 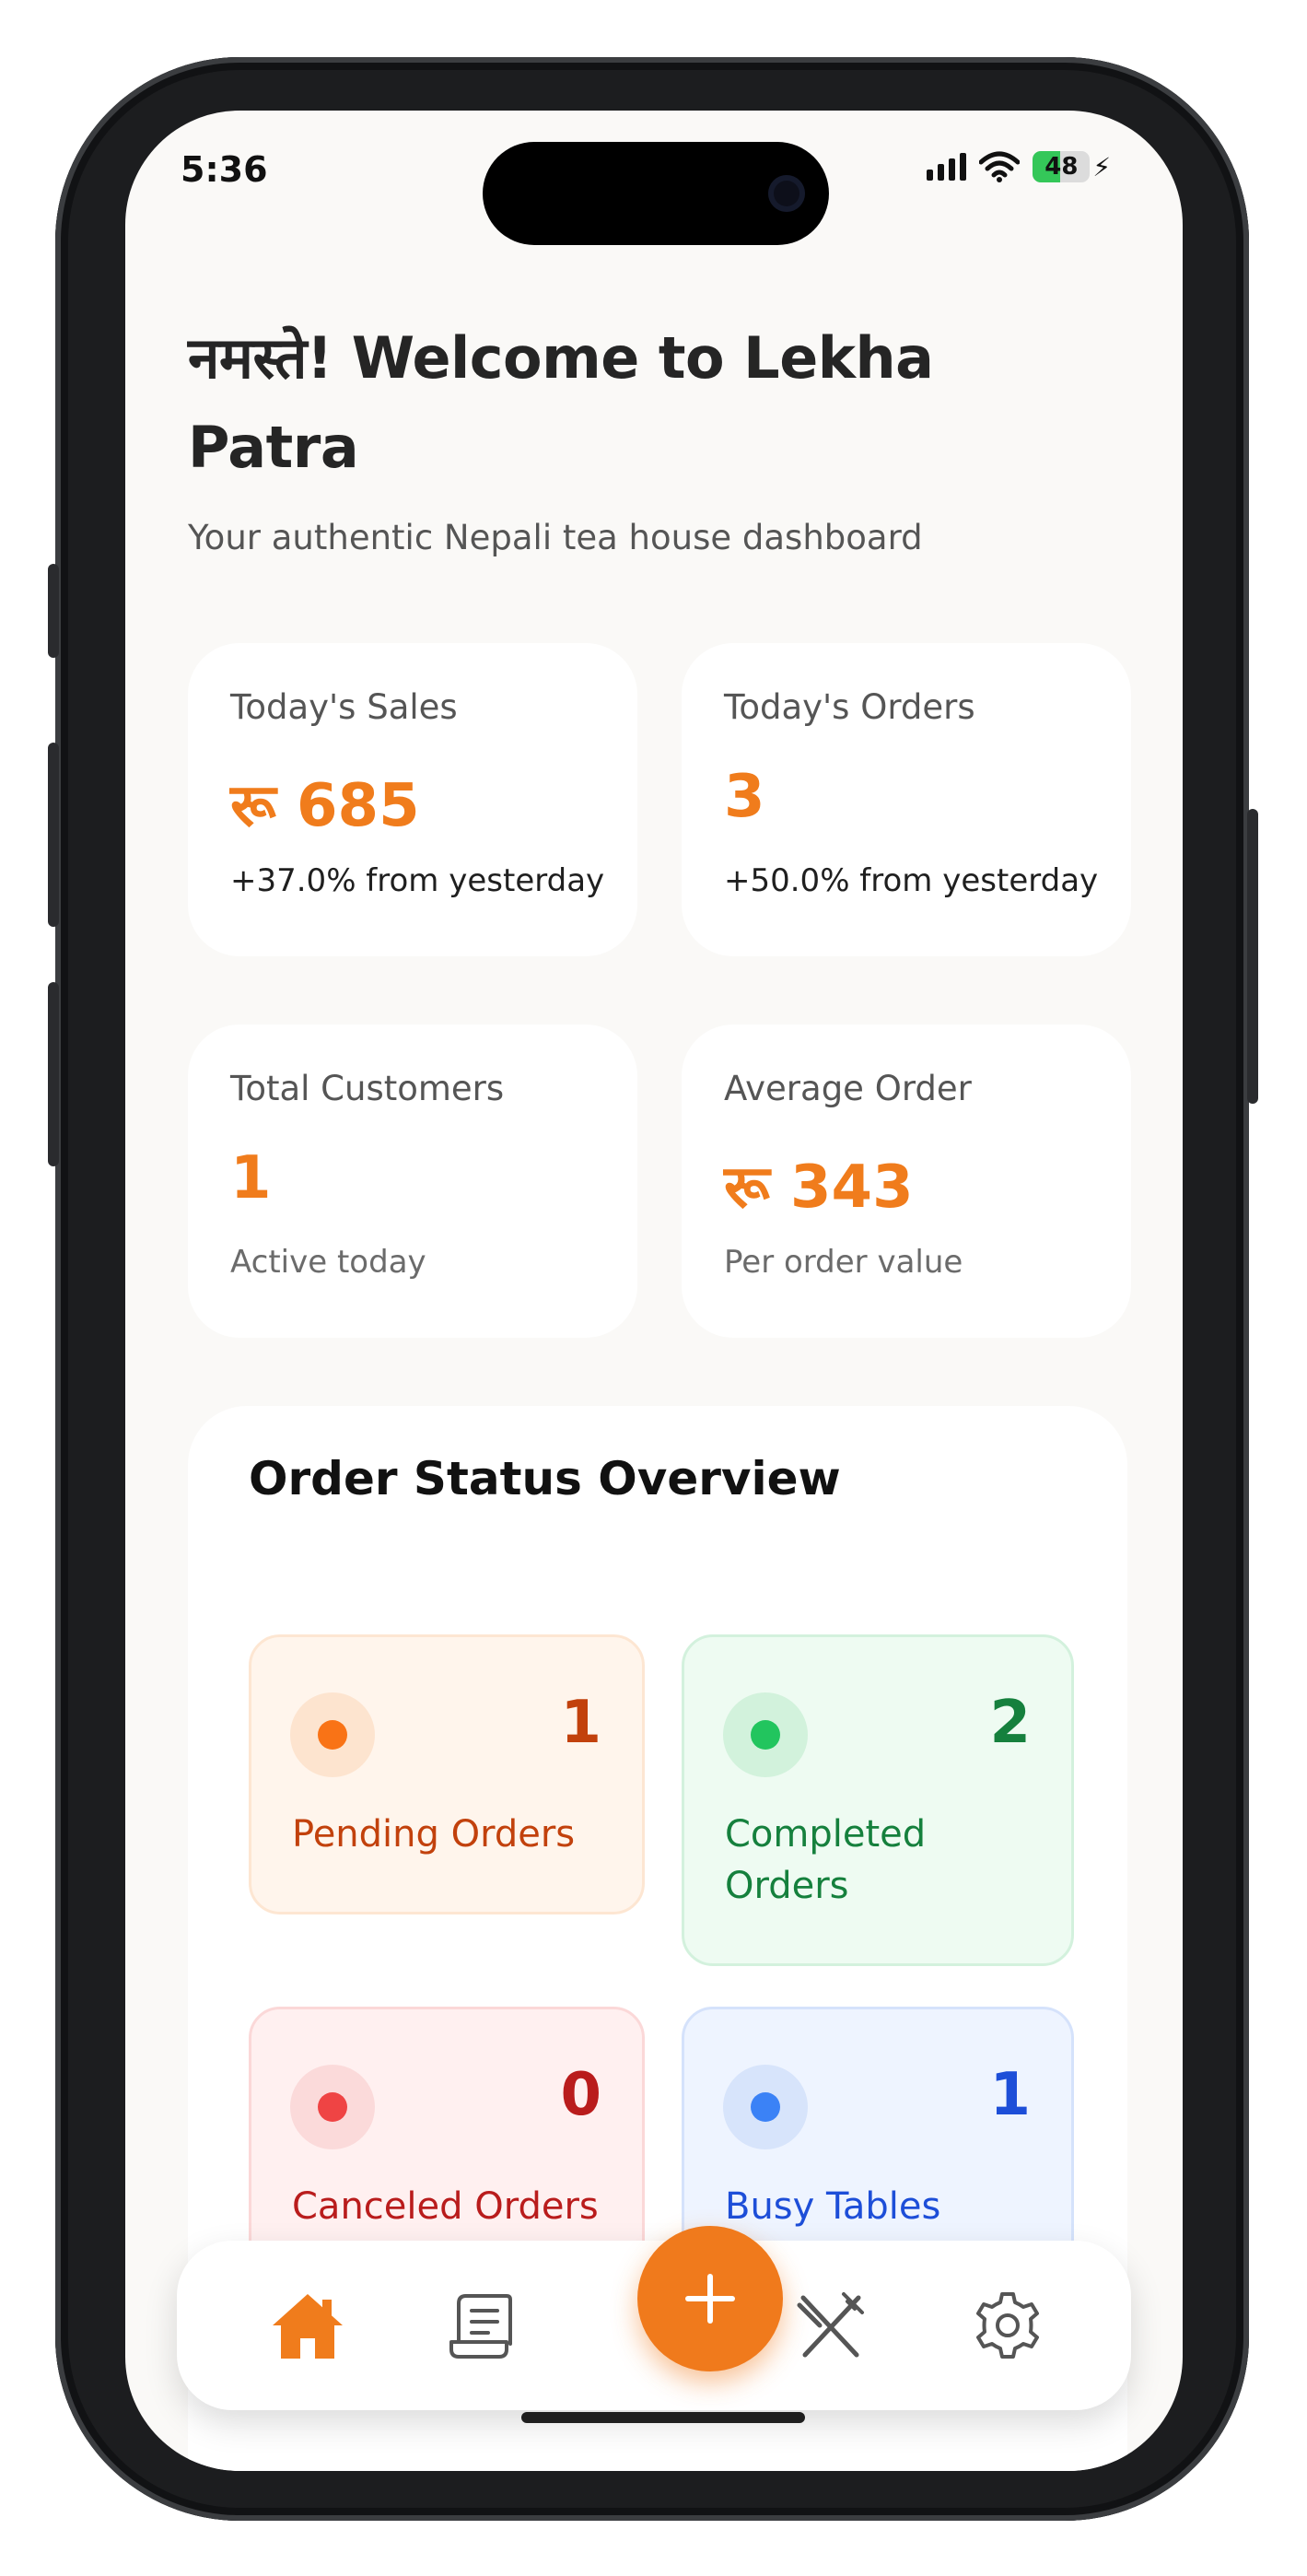 What do you see at coordinates (580, 2095) in the screenshot?
I see `status-count: 0` at bounding box center [580, 2095].